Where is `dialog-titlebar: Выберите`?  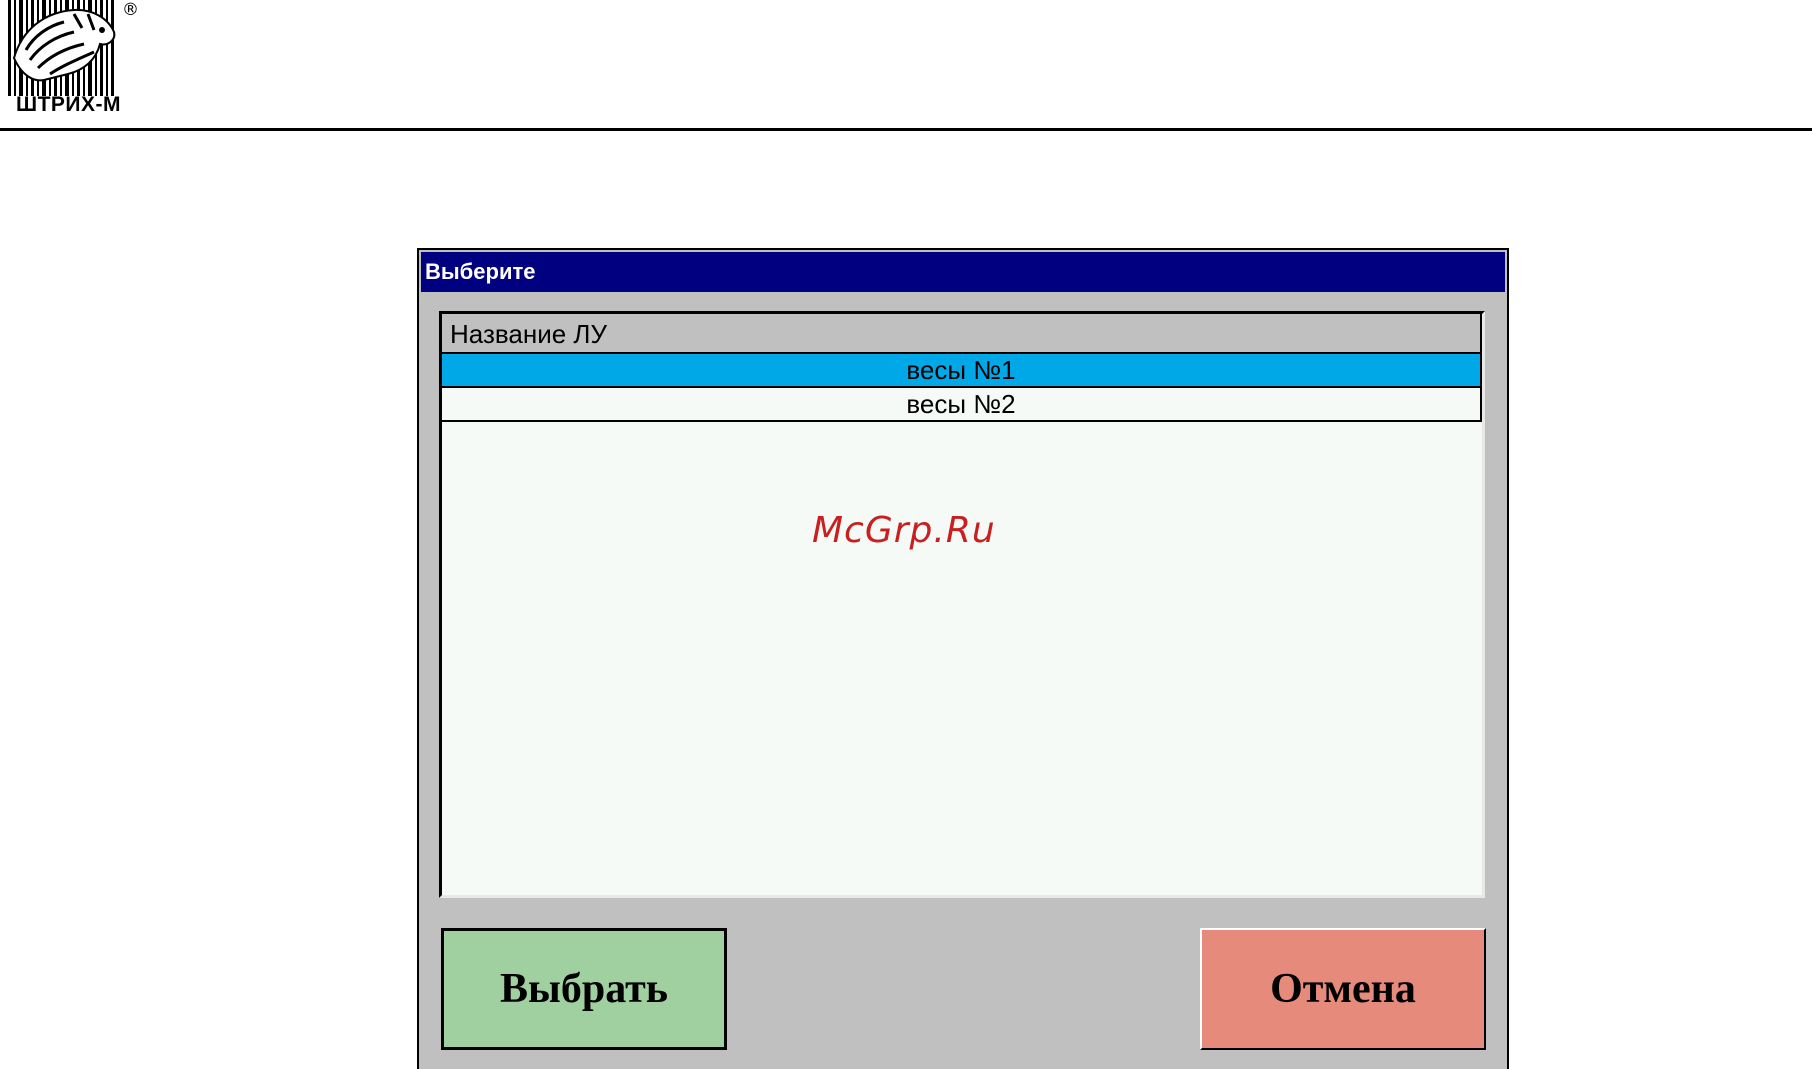
dialog-titlebar: Выберите is located at coordinates (963, 272).